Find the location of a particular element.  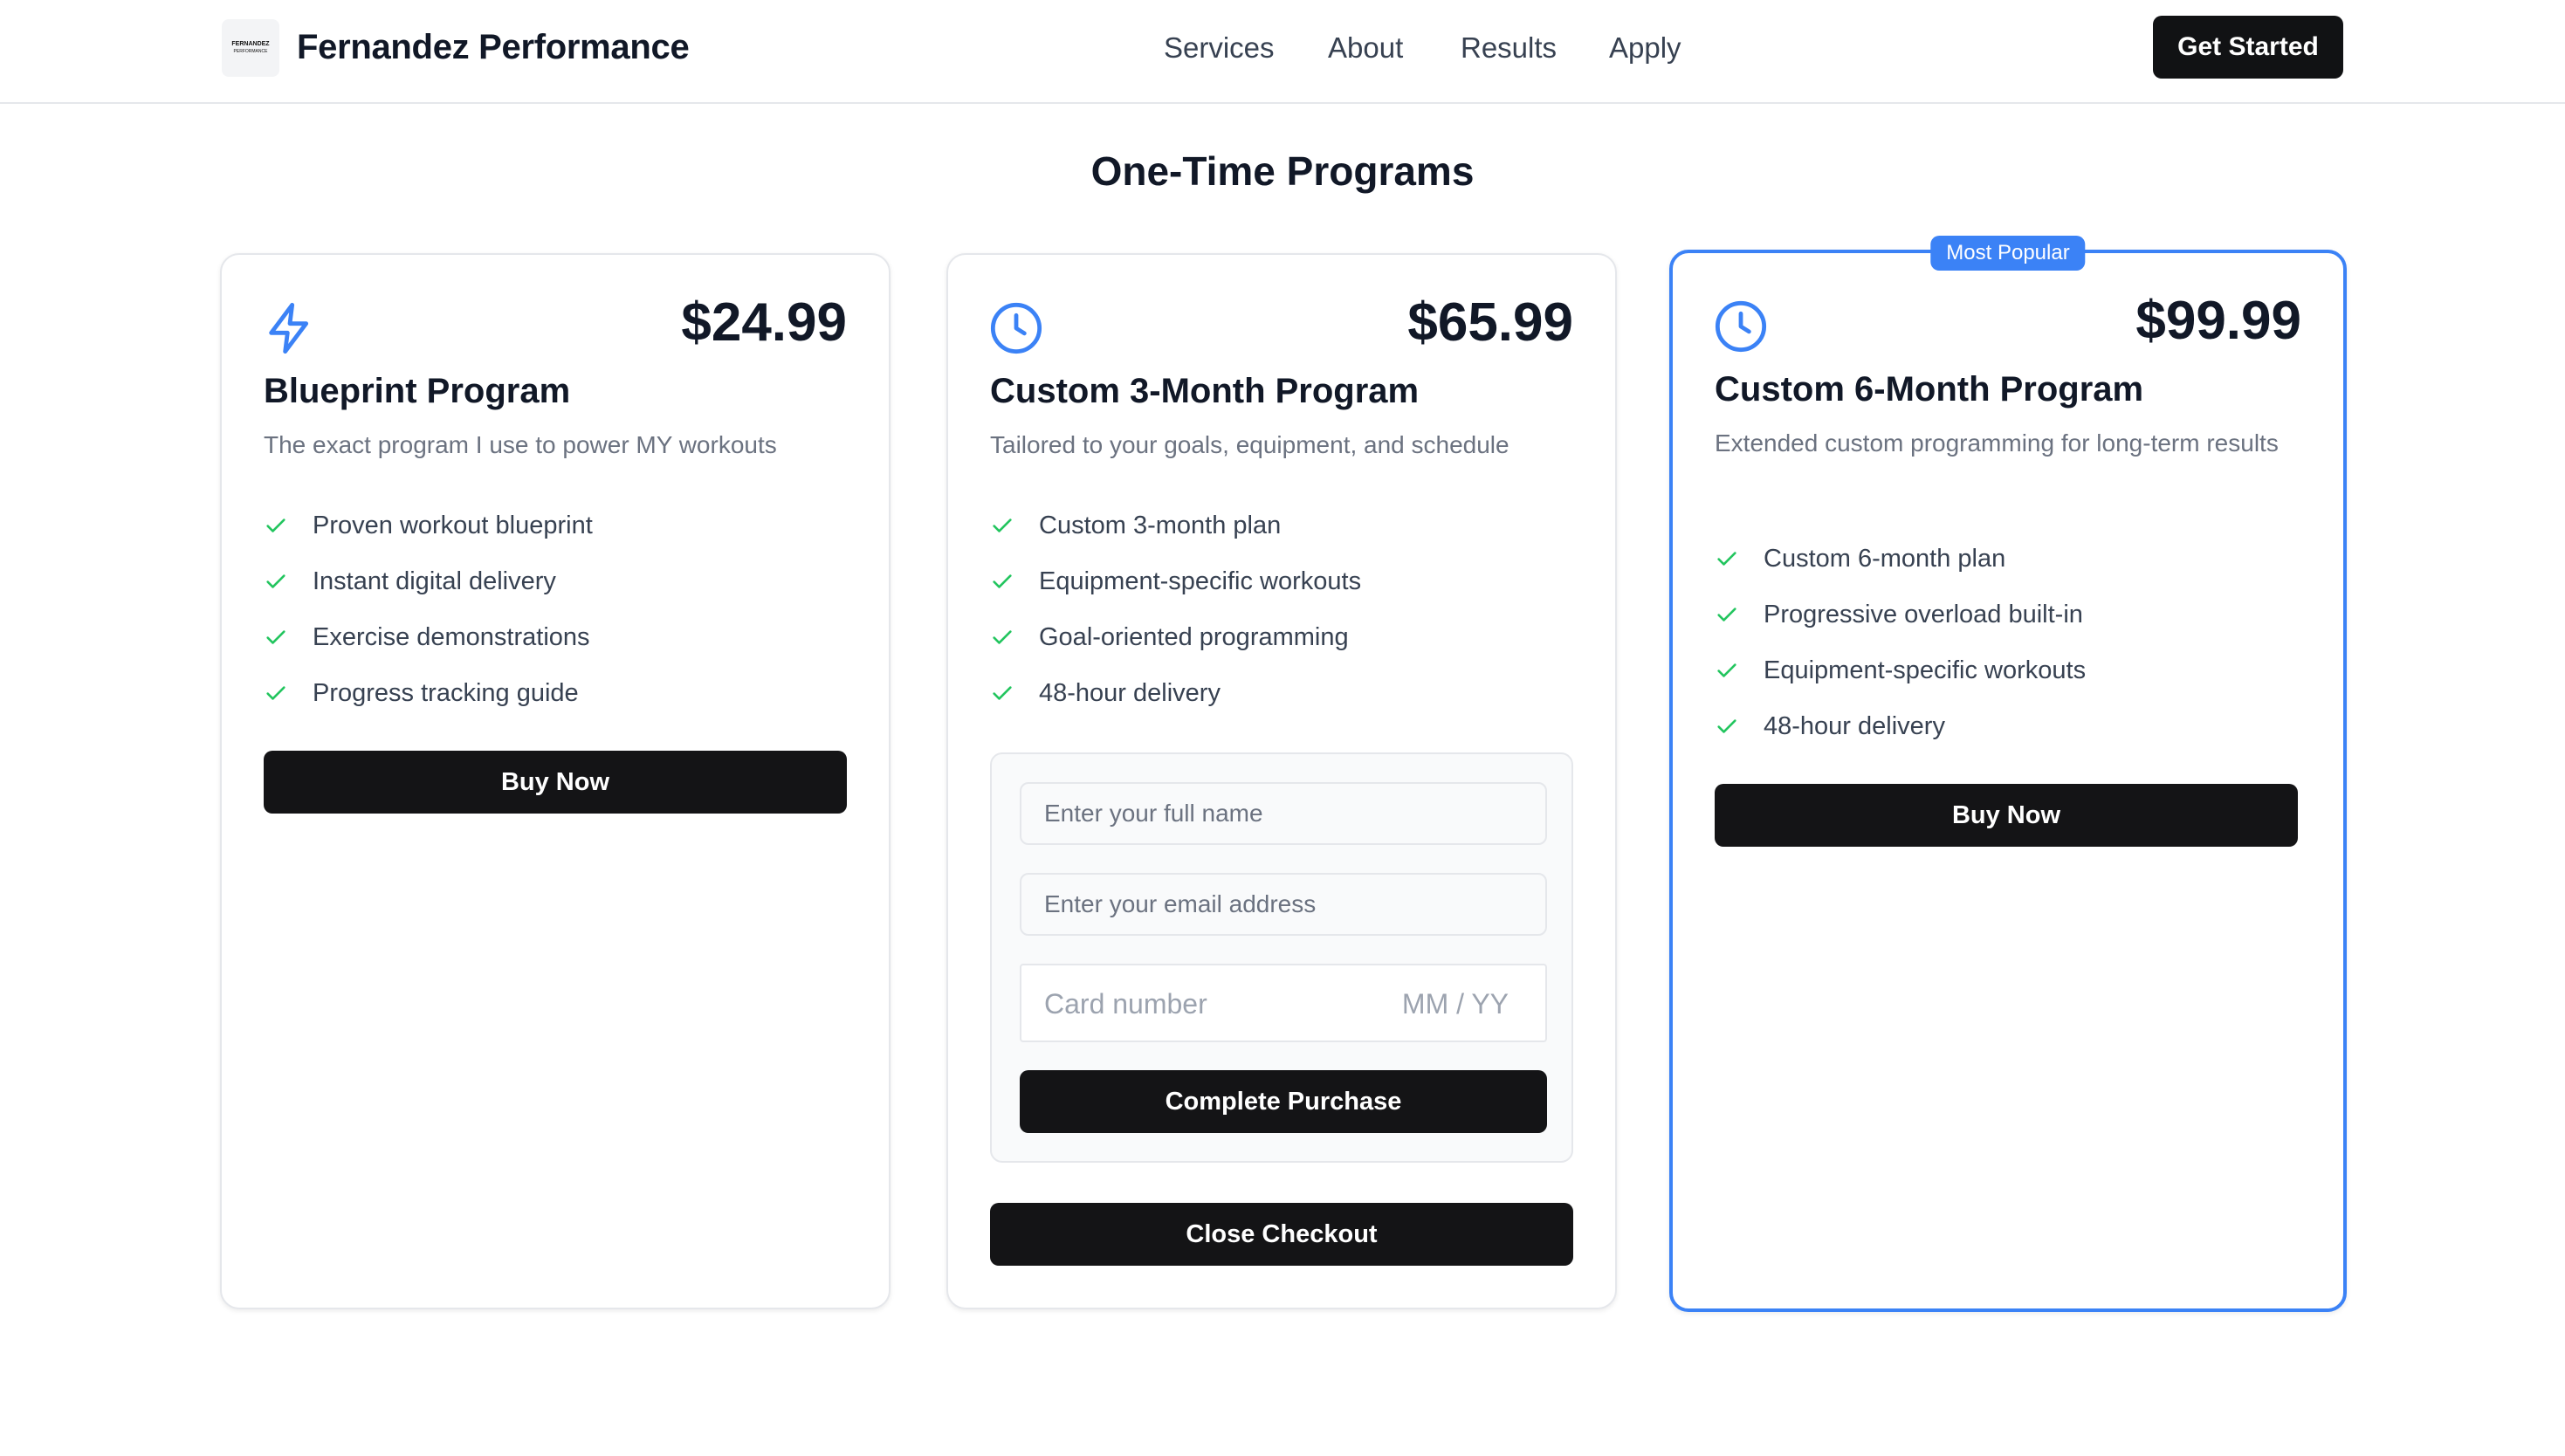

feature-text: Progress tracking guide is located at coordinates (446, 692).